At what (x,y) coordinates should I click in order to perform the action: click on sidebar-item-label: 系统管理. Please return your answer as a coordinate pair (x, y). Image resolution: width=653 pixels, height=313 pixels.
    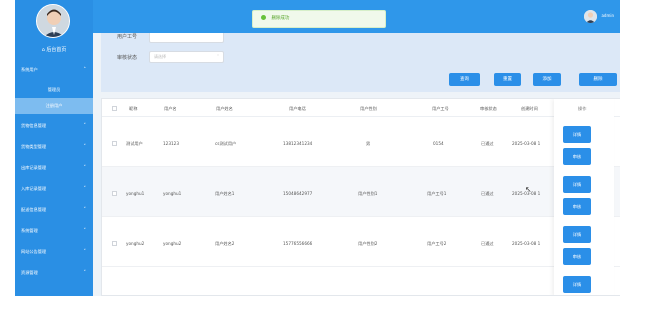
    Looking at the image, I should click on (29, 230).